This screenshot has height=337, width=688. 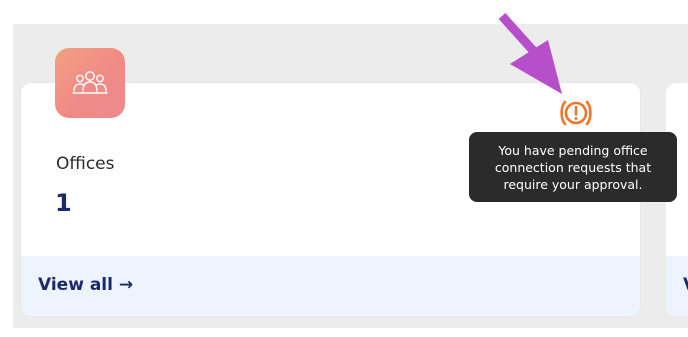 What do you see at coordinates (85, 285) in the screenshot?
I see `view-all-link: View all →` at bounding box center [85, 285].